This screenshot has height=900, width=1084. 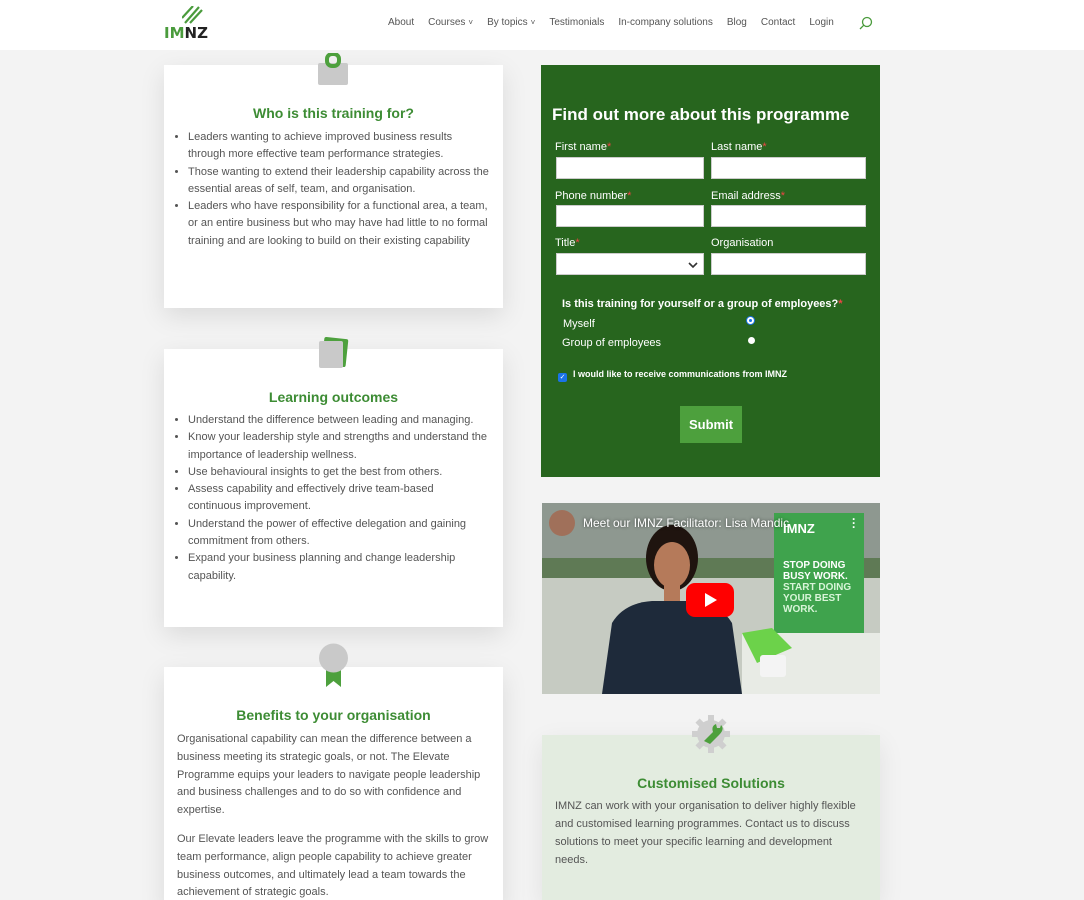 I want to click on title-select, so click(x=630, y=264).